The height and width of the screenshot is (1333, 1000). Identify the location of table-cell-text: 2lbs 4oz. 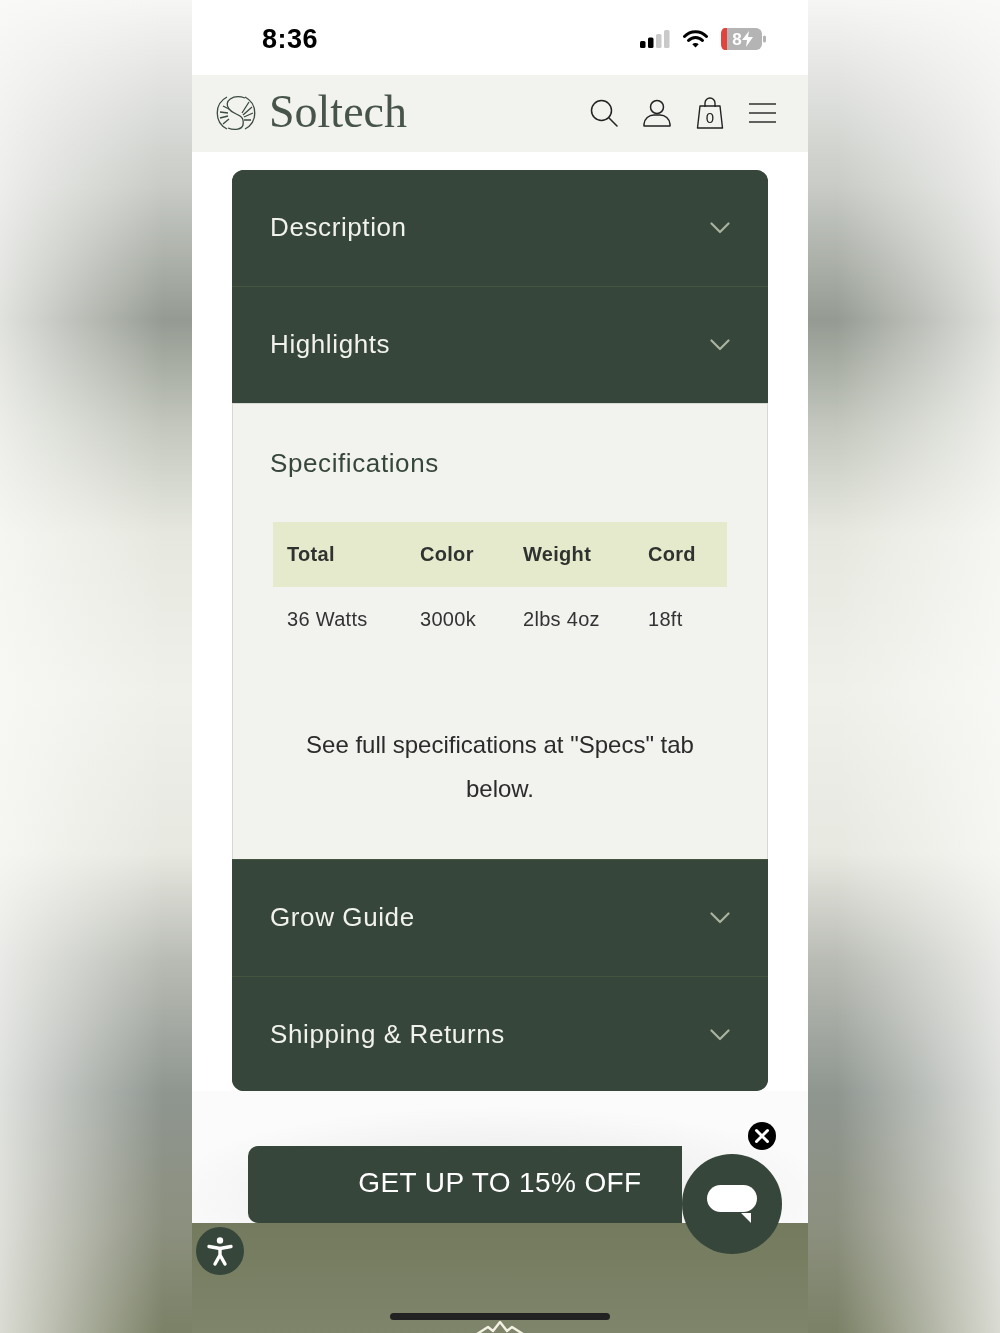
(561, 618).